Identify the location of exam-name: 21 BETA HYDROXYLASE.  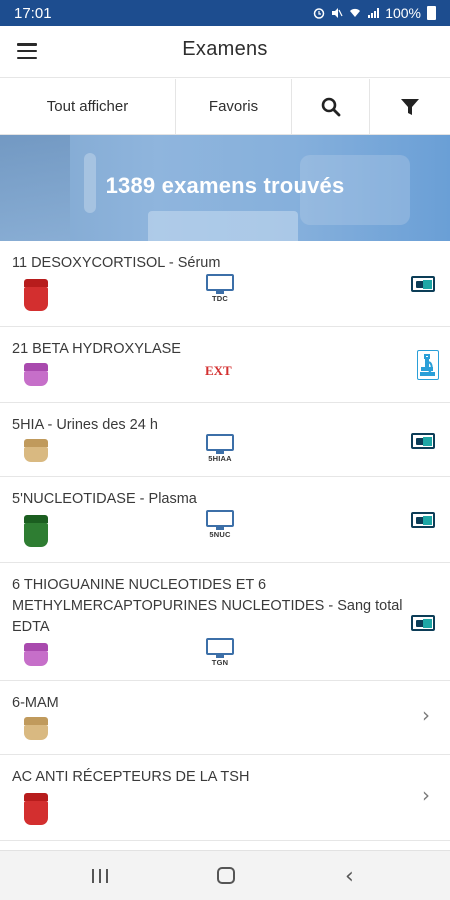
(96, 349).